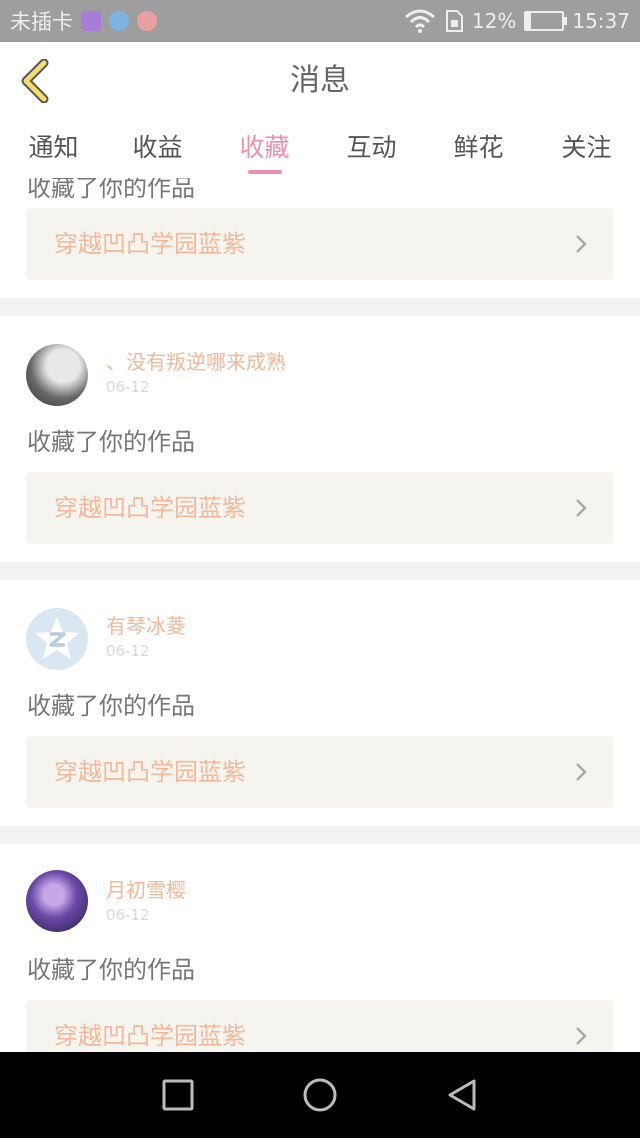  What do you see at coordinates (528, 21) in the screenshot?
I see `battery-fill` at bounding box center [528, 21].